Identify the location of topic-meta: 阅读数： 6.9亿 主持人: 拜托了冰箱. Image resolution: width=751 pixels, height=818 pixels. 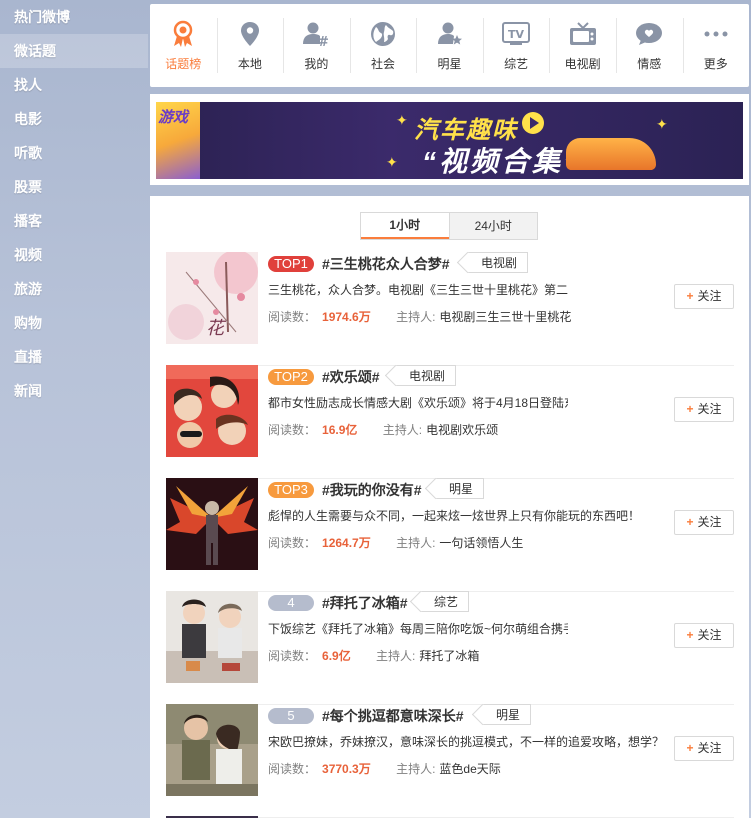
(373, 655).